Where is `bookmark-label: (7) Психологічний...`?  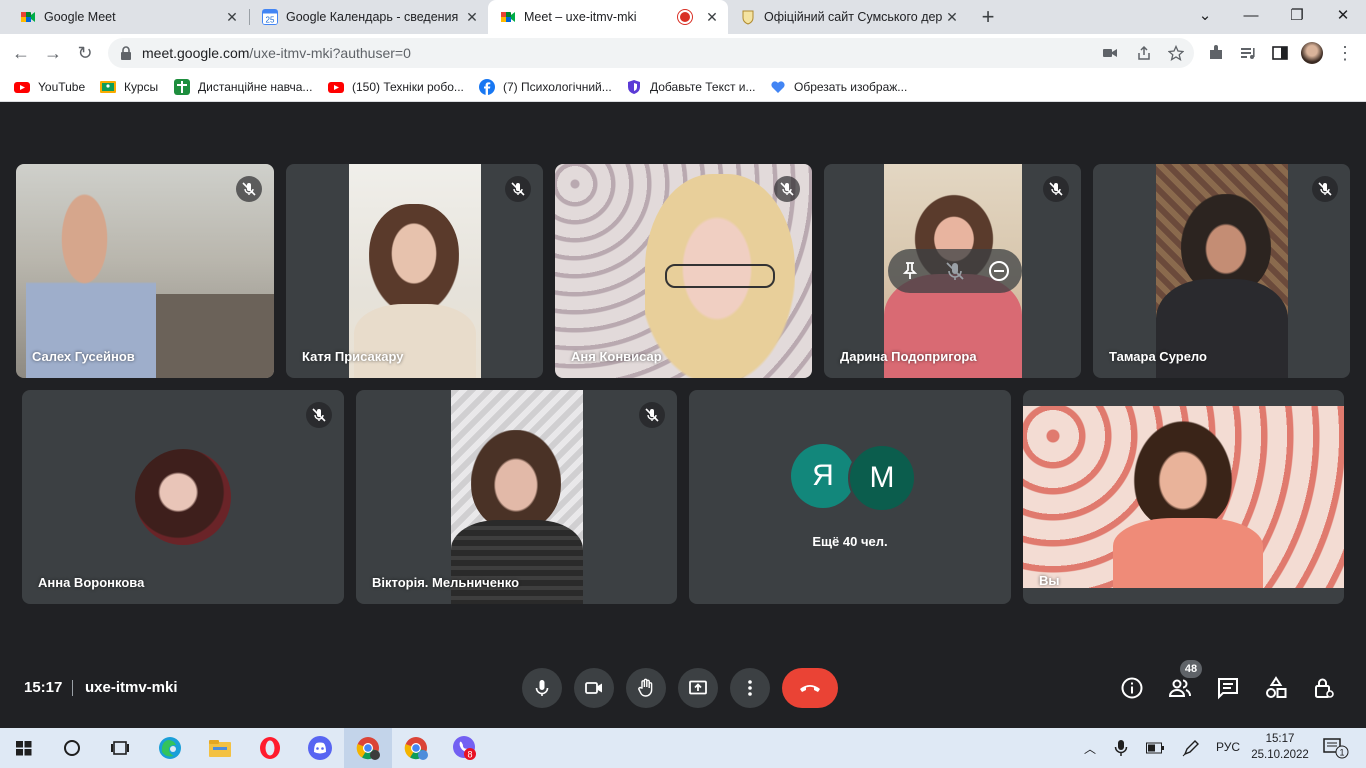
bookmark-label: (7) Психологічний... is located at coordinates (557, 87).